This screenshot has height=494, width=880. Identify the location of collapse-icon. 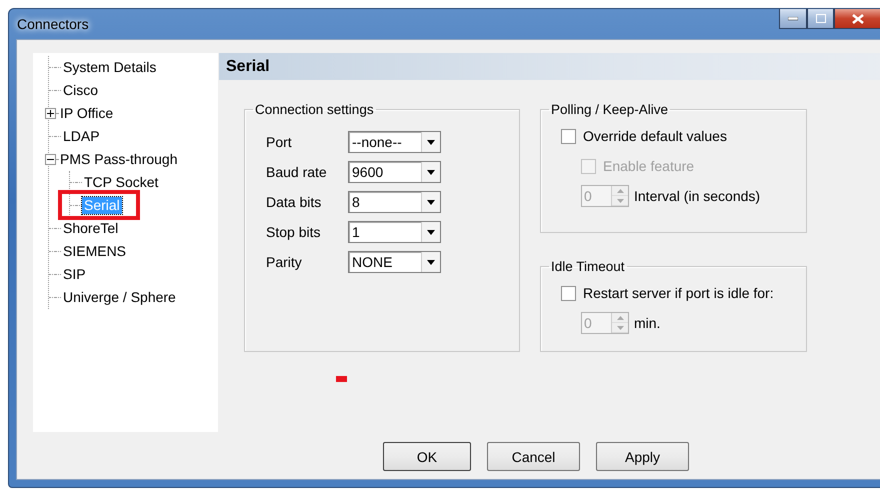
(50, 159).